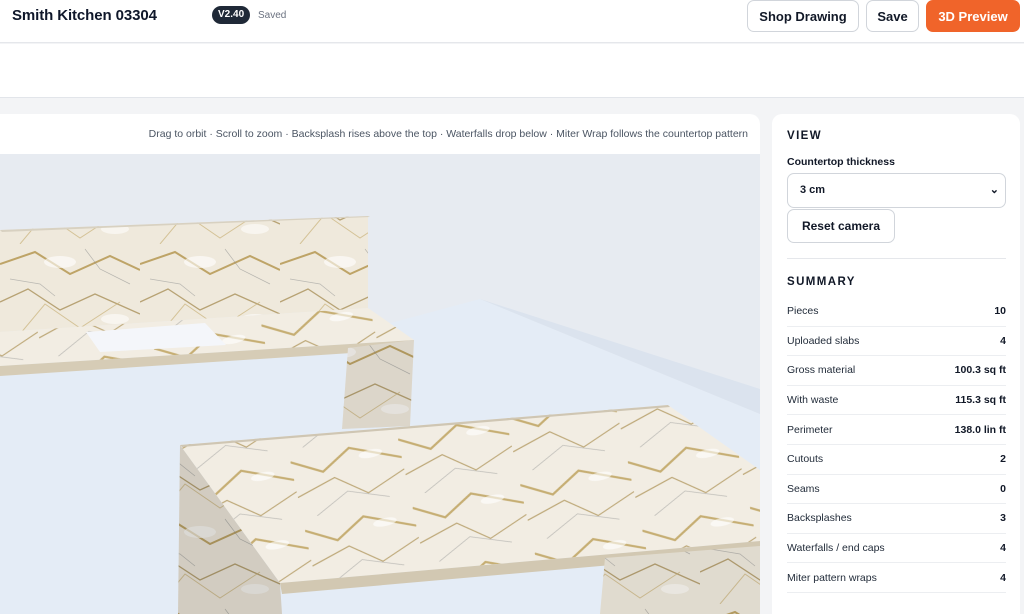 The height and width of the screenshot is (614, 1024). I want to click on summary-row-perimeter: Perimeter 138.0 lin ft, so click(896, 430).